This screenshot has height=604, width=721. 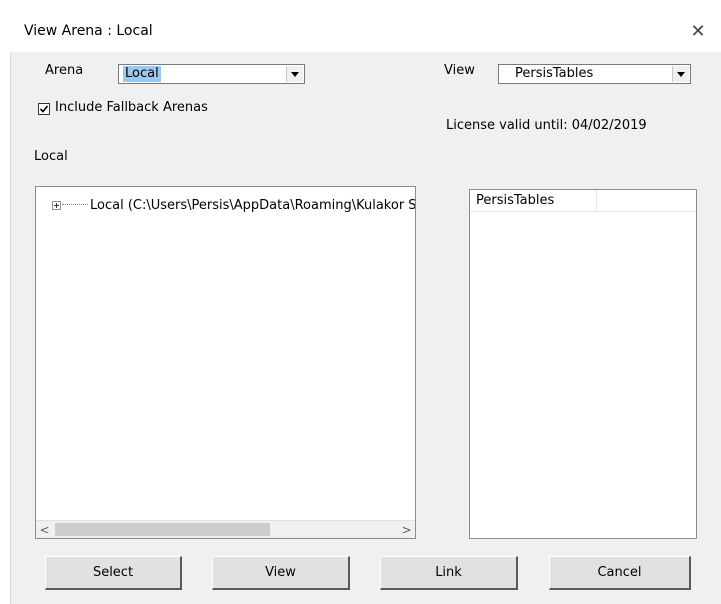 What do you see at coordinates (113, 573) in the screenshot?
I see `select-button: Select` at bounding box center [113, 573].